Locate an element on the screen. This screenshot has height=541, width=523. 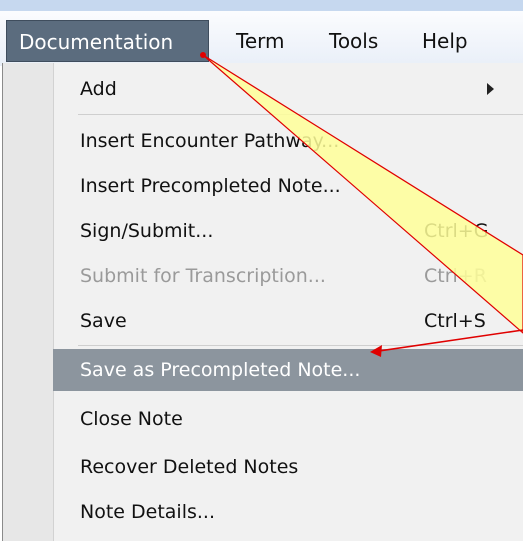
menu-item-label: Save is located at coordinates (103, 321).